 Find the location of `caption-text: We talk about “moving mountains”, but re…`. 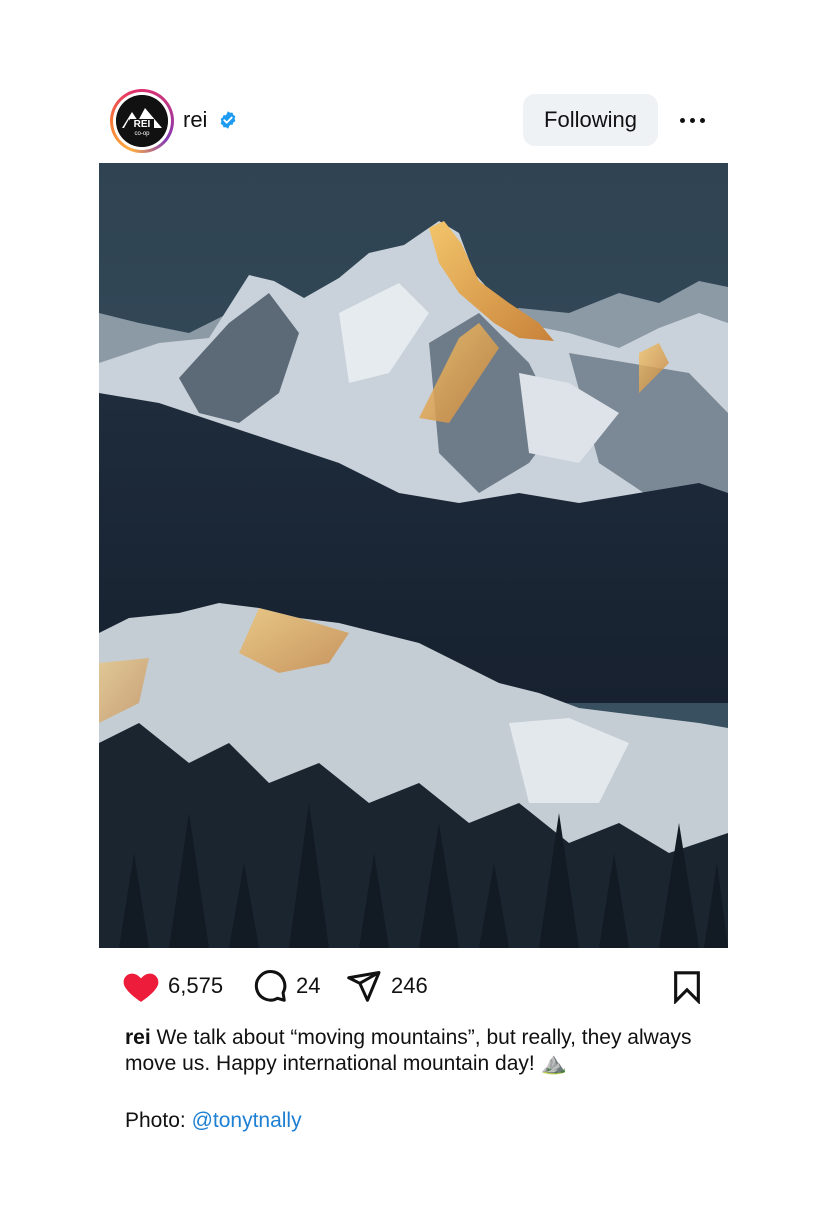

caption-text: We talk about “moving mountains”, but re… is located at coordinates (408, 1050).